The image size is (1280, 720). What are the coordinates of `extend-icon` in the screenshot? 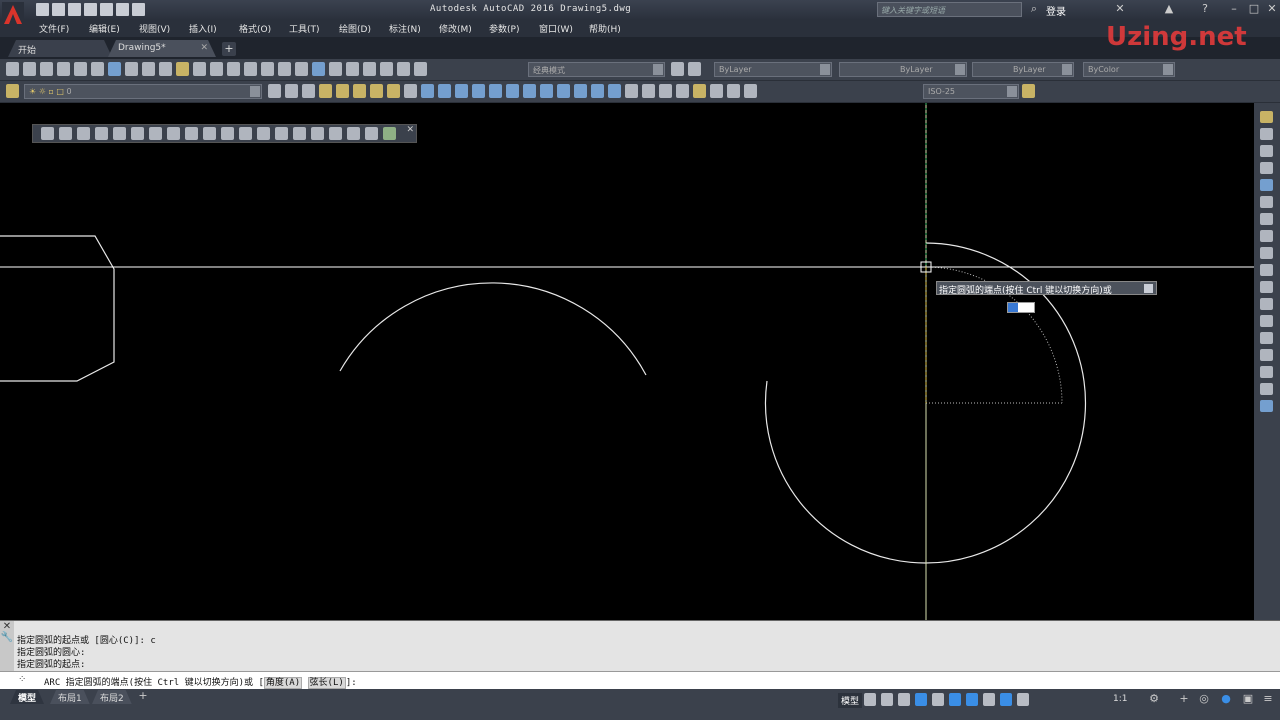 It's located at (1266, 287).